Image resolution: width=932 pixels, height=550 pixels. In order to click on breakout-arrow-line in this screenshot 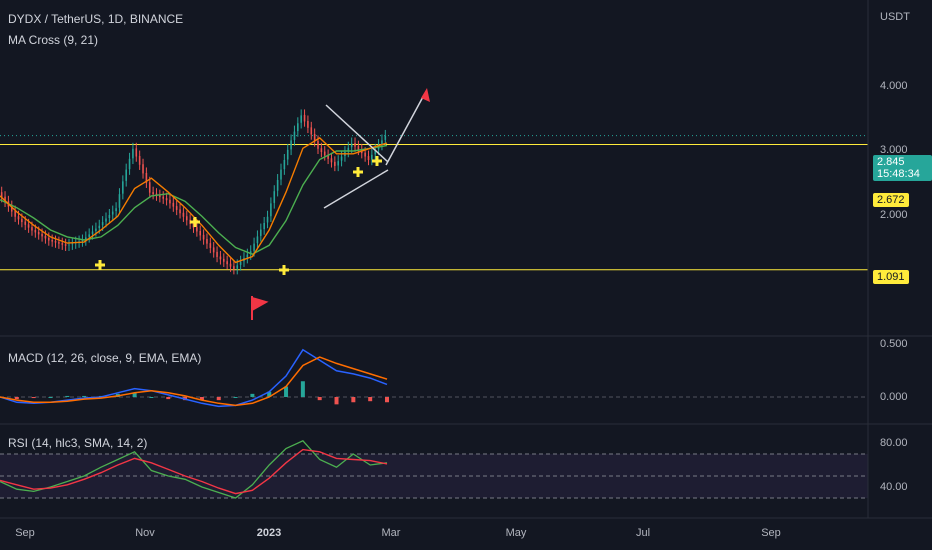, I will do `click(405, 130)`.